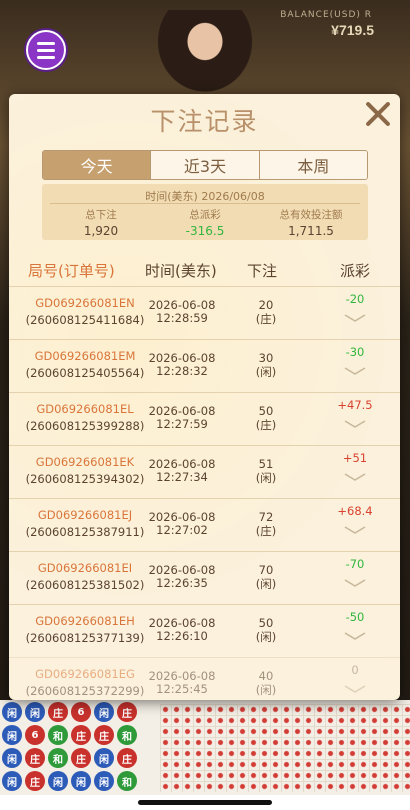 This screenshot has height=810, width=410. Describe the element at coordinates (97, 165) in the screenshot. I see `tab-today: 今天` at that location.